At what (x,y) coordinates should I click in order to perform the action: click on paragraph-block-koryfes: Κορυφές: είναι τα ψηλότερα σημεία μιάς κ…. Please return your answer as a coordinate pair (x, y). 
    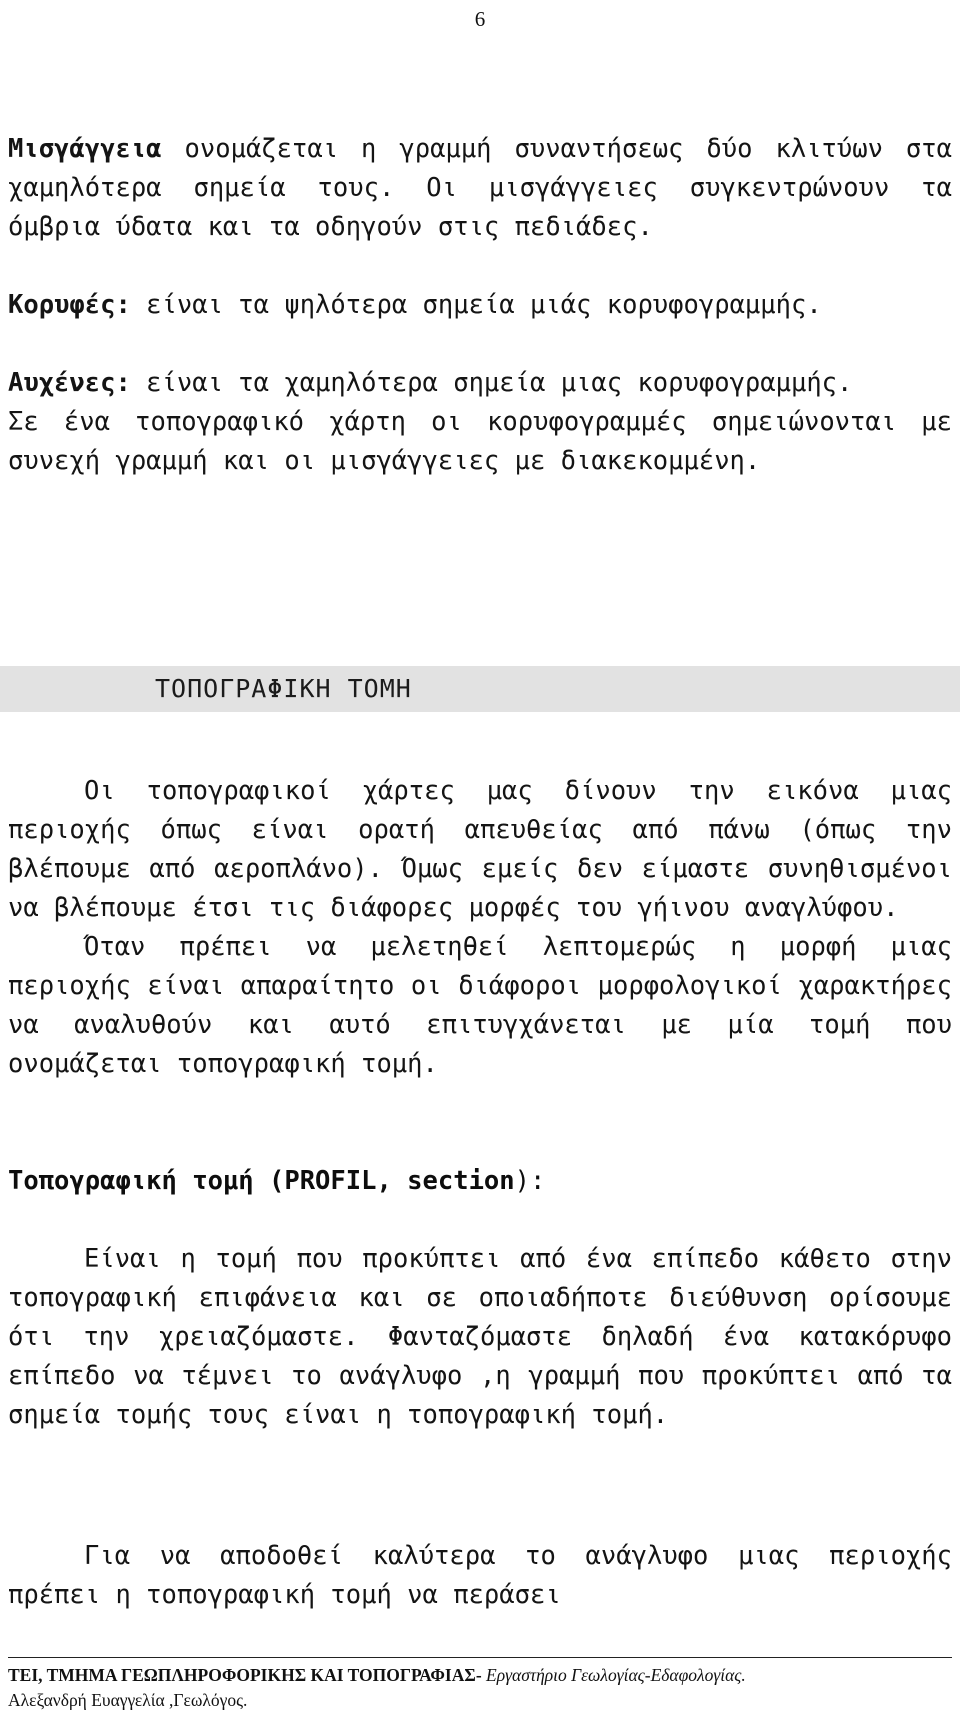
    Looking at the image, I should click on (480, 305).